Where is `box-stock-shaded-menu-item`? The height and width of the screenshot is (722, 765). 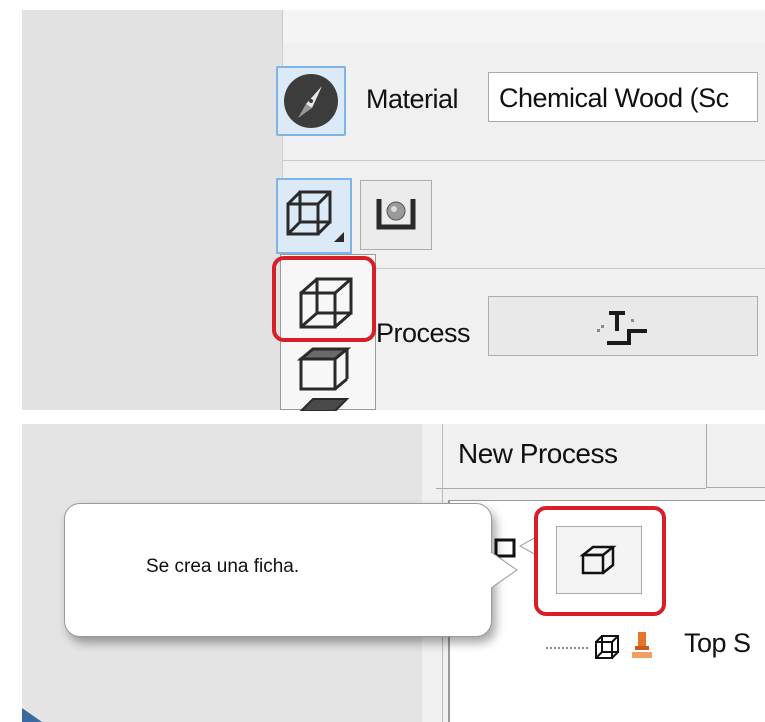
box-stock-shaded-menu-item is located at coordinates (328, 371).